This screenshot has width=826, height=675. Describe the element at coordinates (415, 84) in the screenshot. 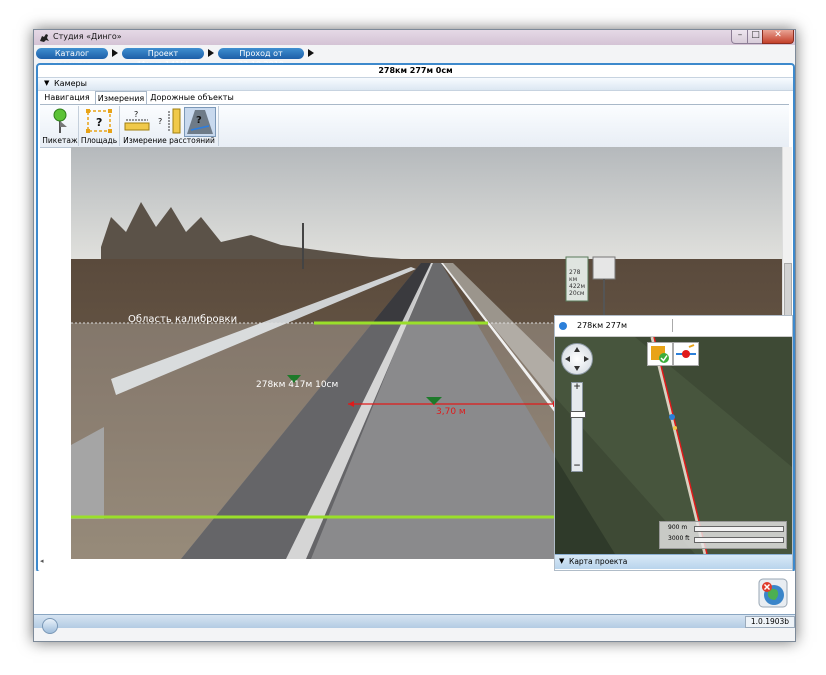

I see `cameras-bar: ▼ Камеры` at that location.